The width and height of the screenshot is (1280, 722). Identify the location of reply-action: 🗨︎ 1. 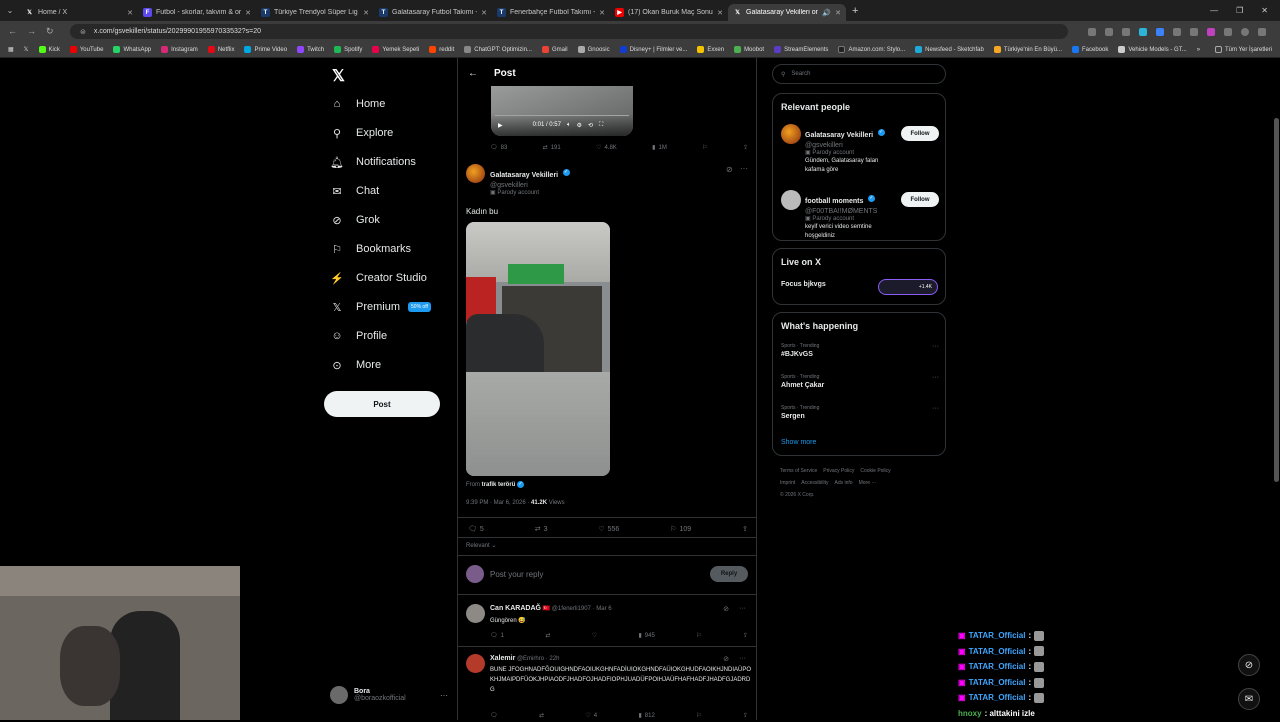
(497, 636).